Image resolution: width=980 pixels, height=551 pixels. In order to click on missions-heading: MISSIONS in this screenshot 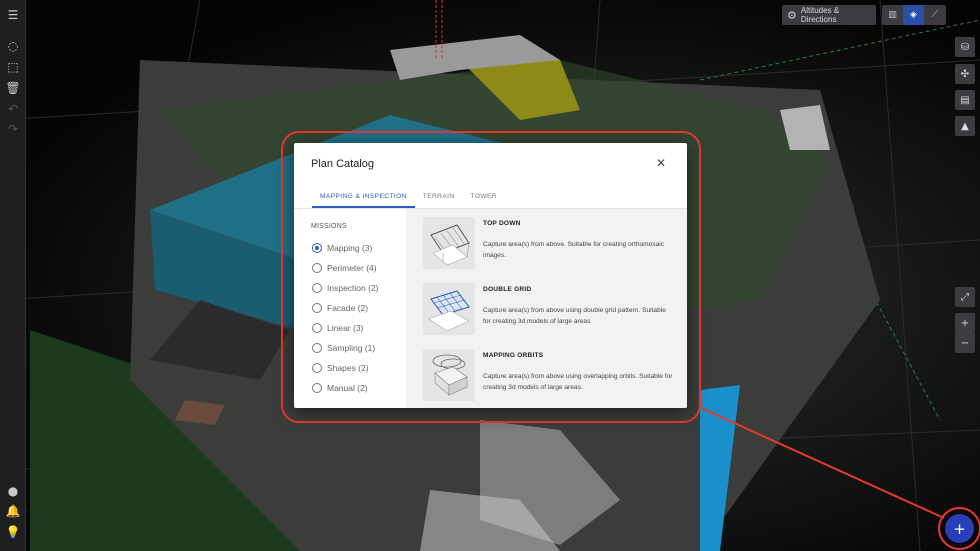, I will do `click(329, 226)`.